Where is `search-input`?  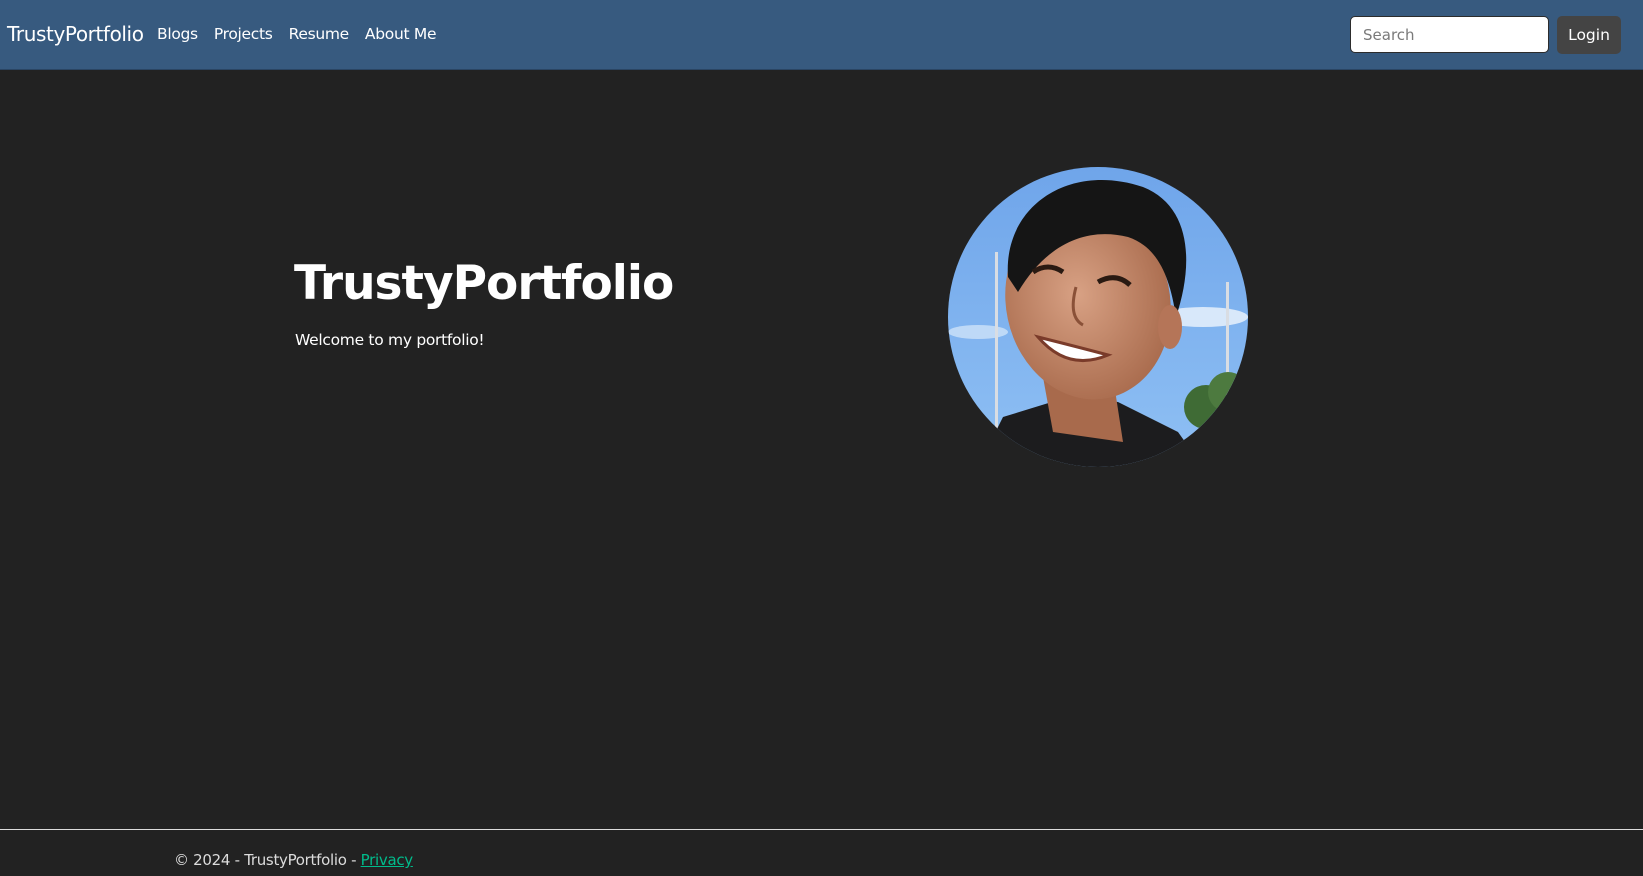
search-input is located at coordinates (1449, 34).